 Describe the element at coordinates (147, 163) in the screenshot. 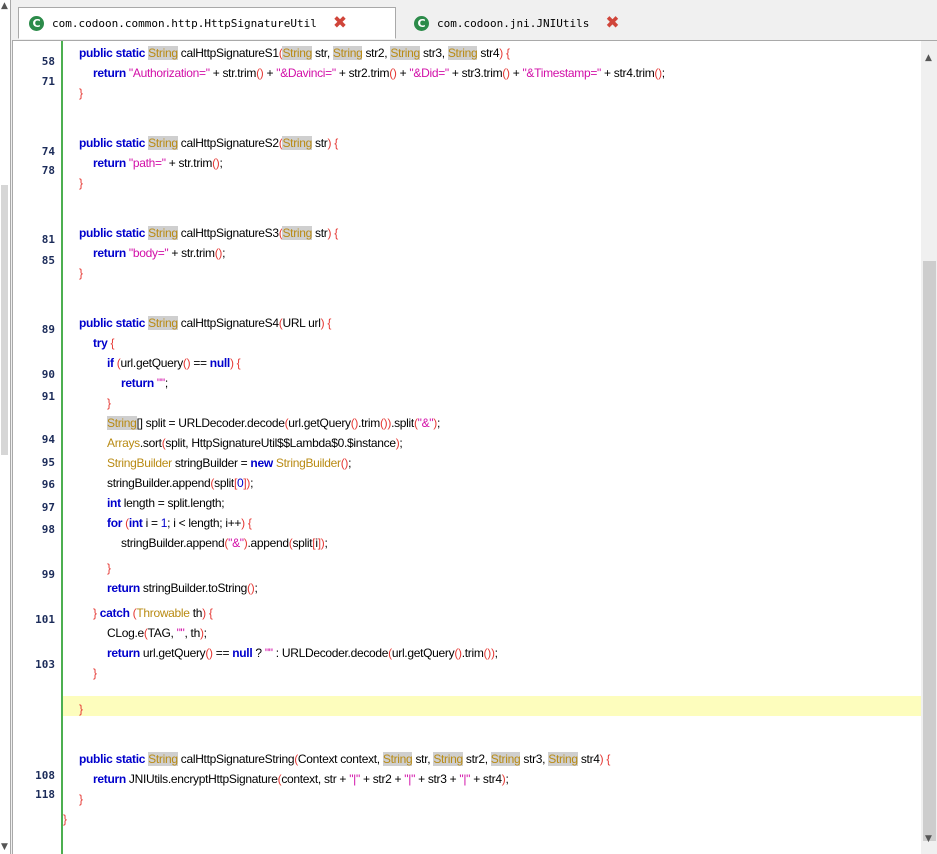

I see `code-token: "path="` at that location.